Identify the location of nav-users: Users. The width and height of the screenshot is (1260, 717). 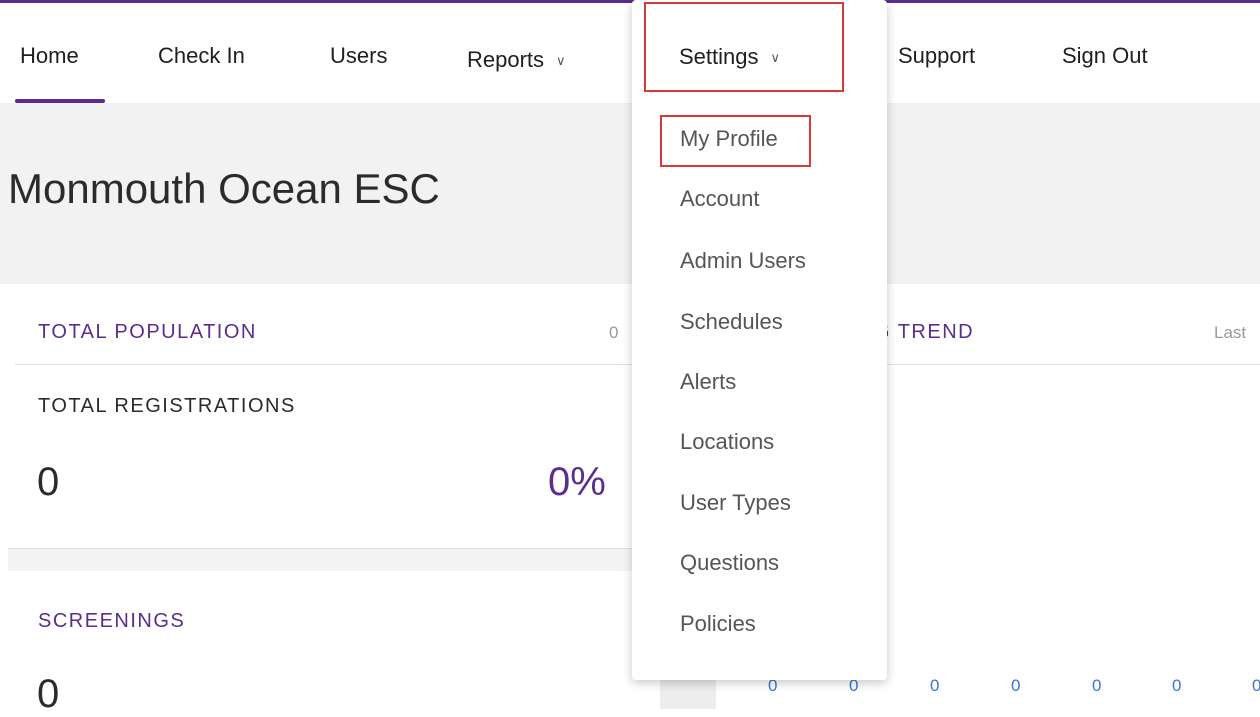
(358, 56).